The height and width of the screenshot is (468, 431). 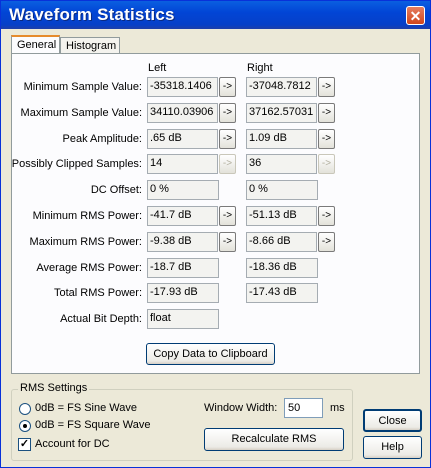 What do you see at coordinates (72, 444) in the screenshot?
I see `account-dc-label: Account for DC` at bounding box center [72, 444].